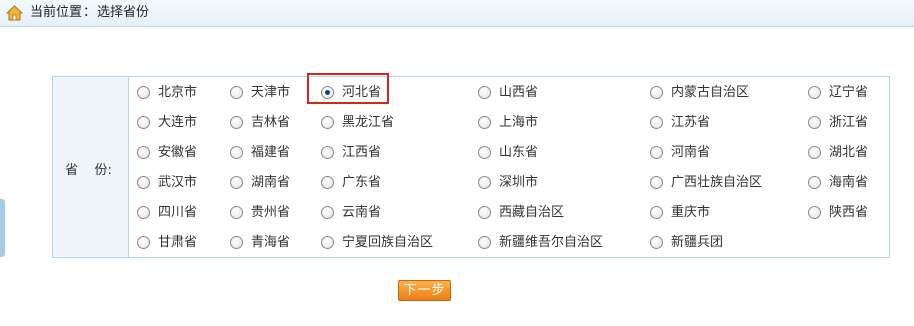 The height and width of the screenshot is (326, 914). What do you see at coordinates (362, 182) in the screenshot?
I see `province-option-label: 广东省` at bounding box center [362, 182].